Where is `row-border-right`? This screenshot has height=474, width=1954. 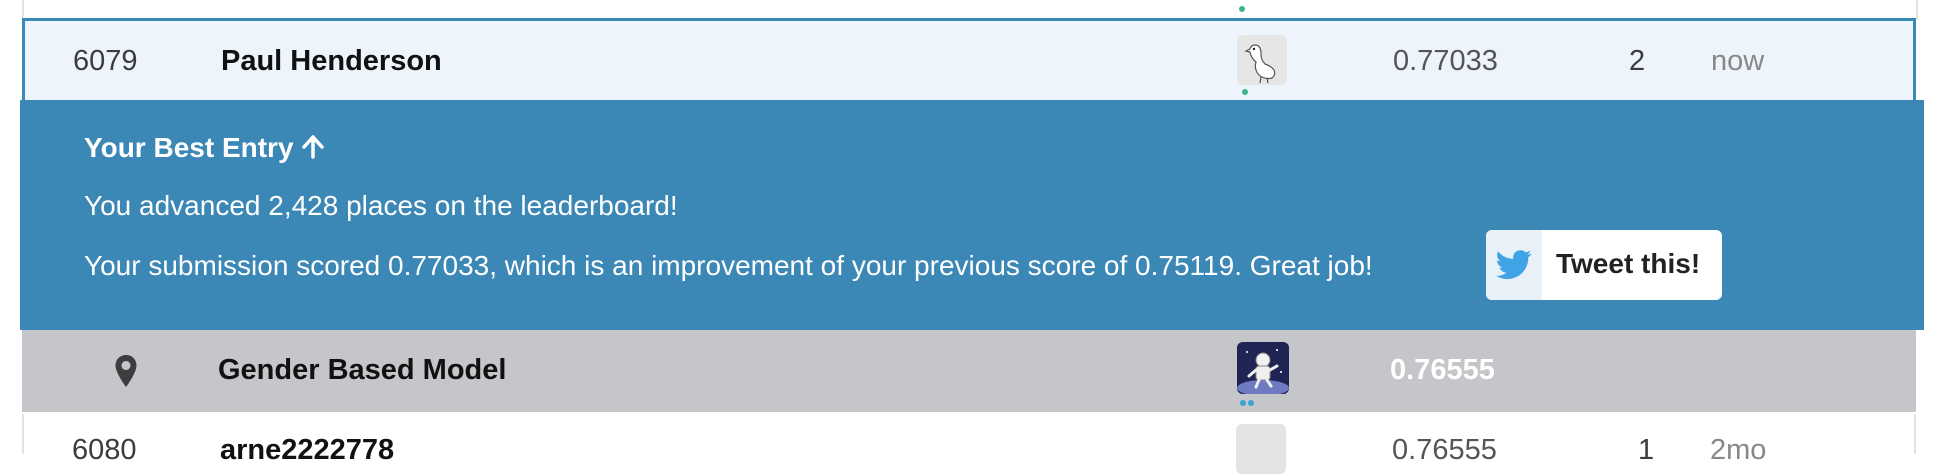
row-border-right is located at coordinates (1917, 10).